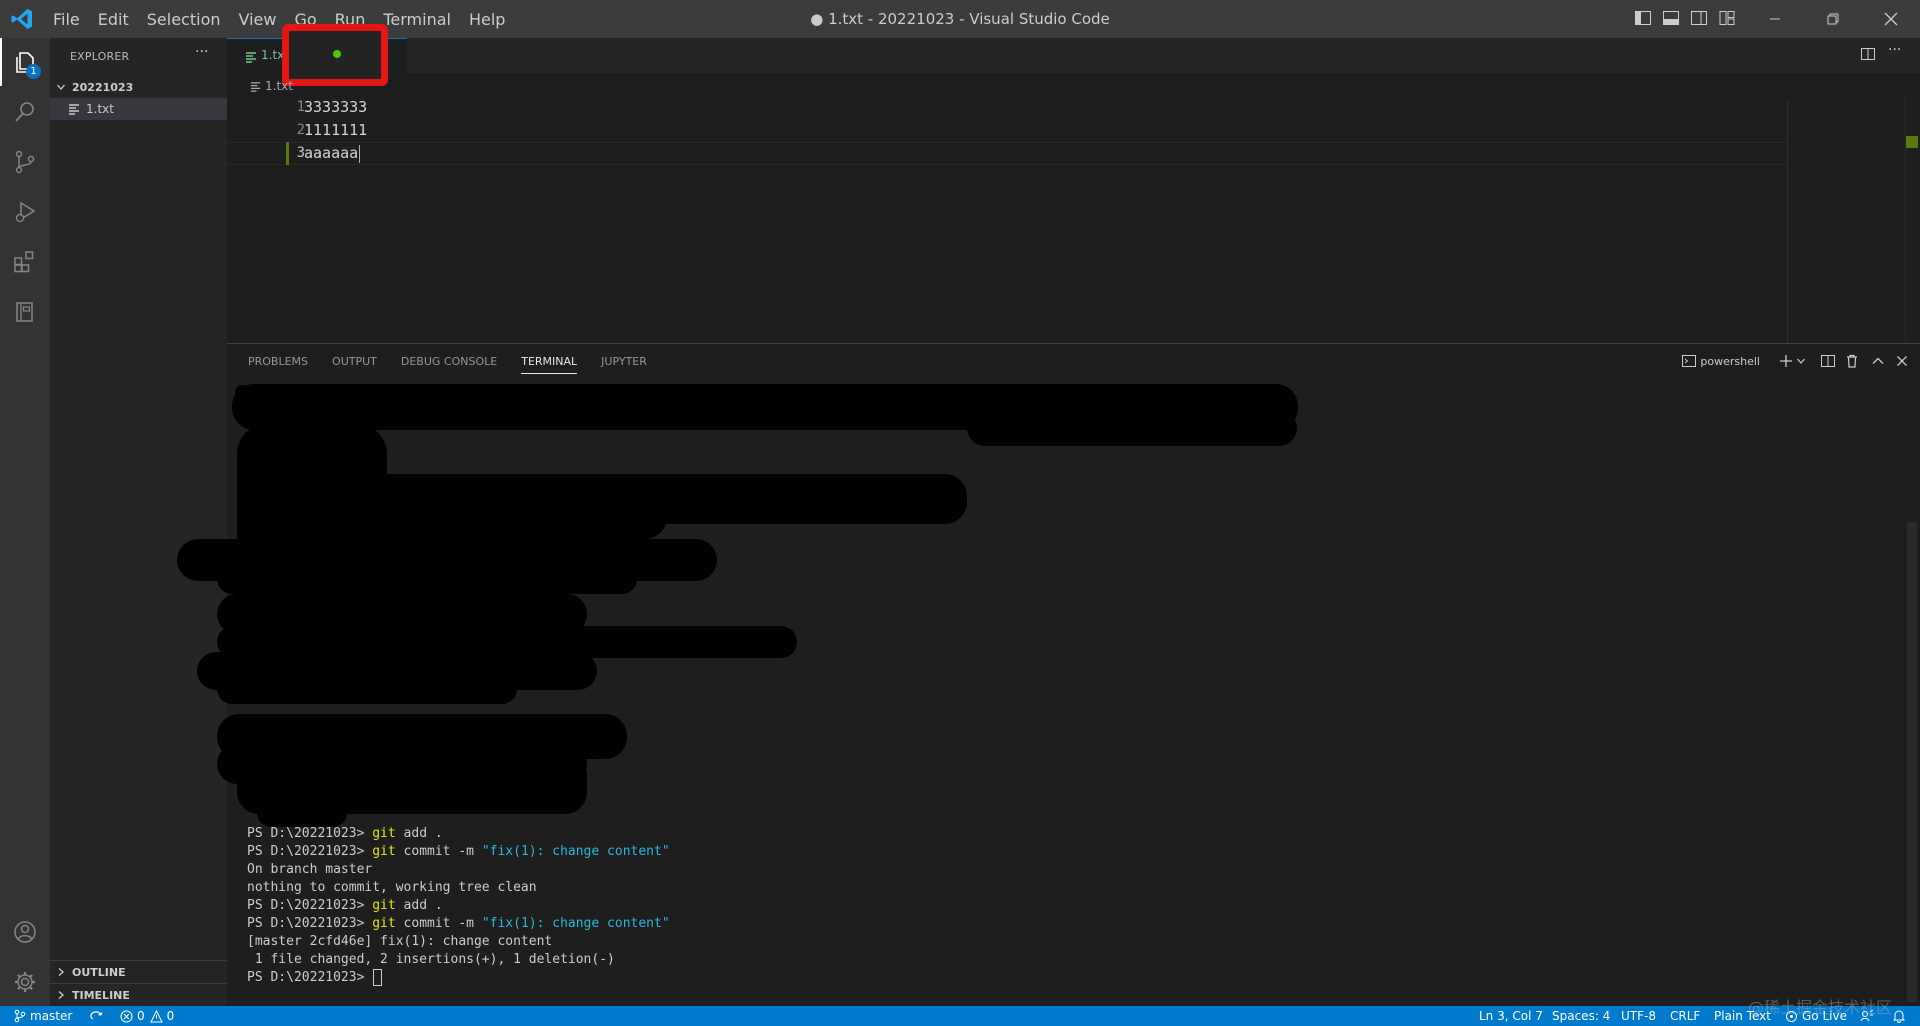 Image resolution: width=1920 pixels, height=1026 pixels. Describe the element at coordinates (138, 994) in the screenshot. I see `timeline-section: TIMELINE` at that location.